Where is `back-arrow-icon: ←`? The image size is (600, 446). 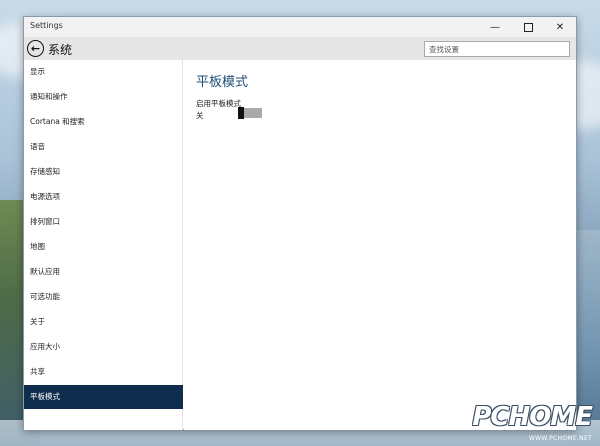
back-arrow-icon: ← is located at coordinates (35, 48).